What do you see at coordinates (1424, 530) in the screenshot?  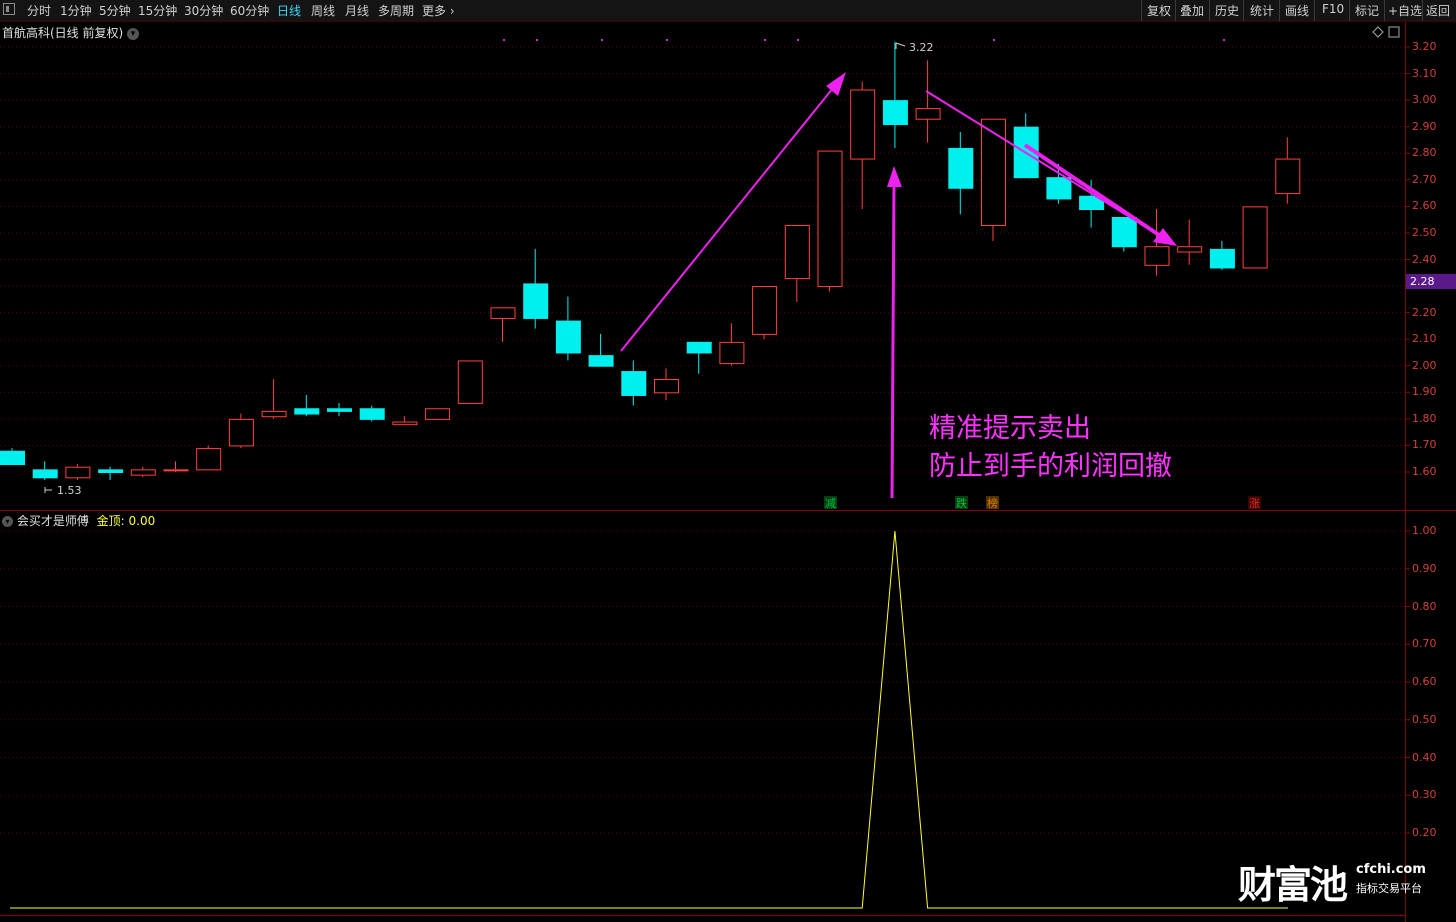 I see `indicator-axis-label: 1.00` at bounding box center [1424, 530].